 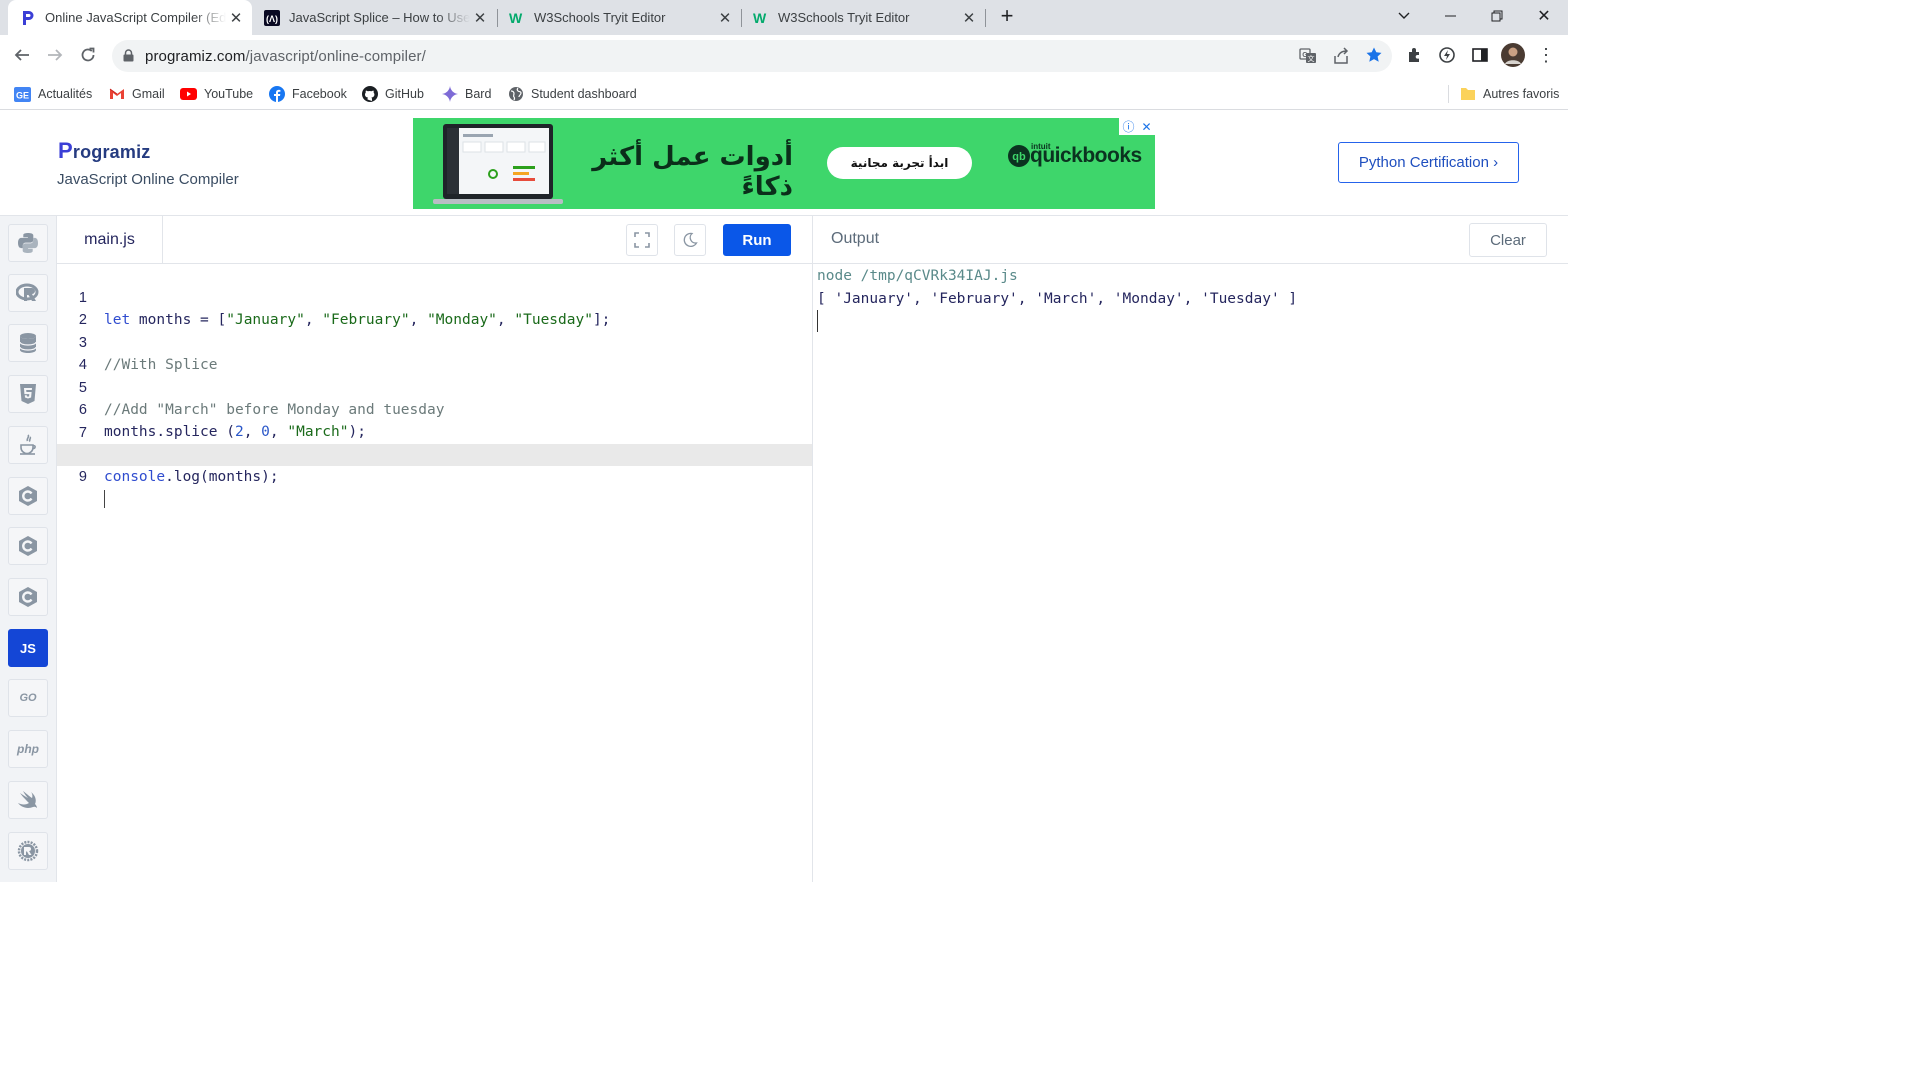 I want to click on tab-w3schools-2: W W3Schools Tryit Editor ✕, so click(x=863, y=17).